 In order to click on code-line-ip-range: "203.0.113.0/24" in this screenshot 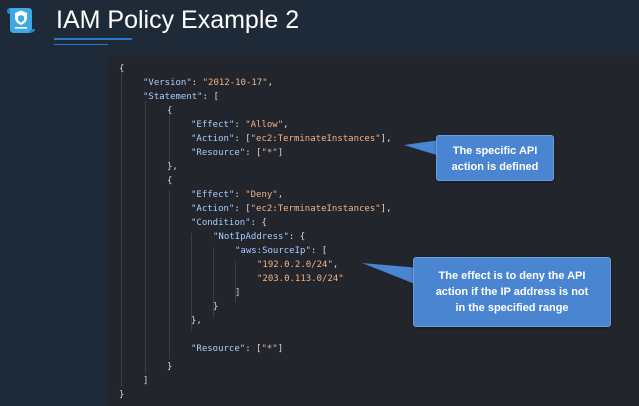, I will do `click(300, 279)`.